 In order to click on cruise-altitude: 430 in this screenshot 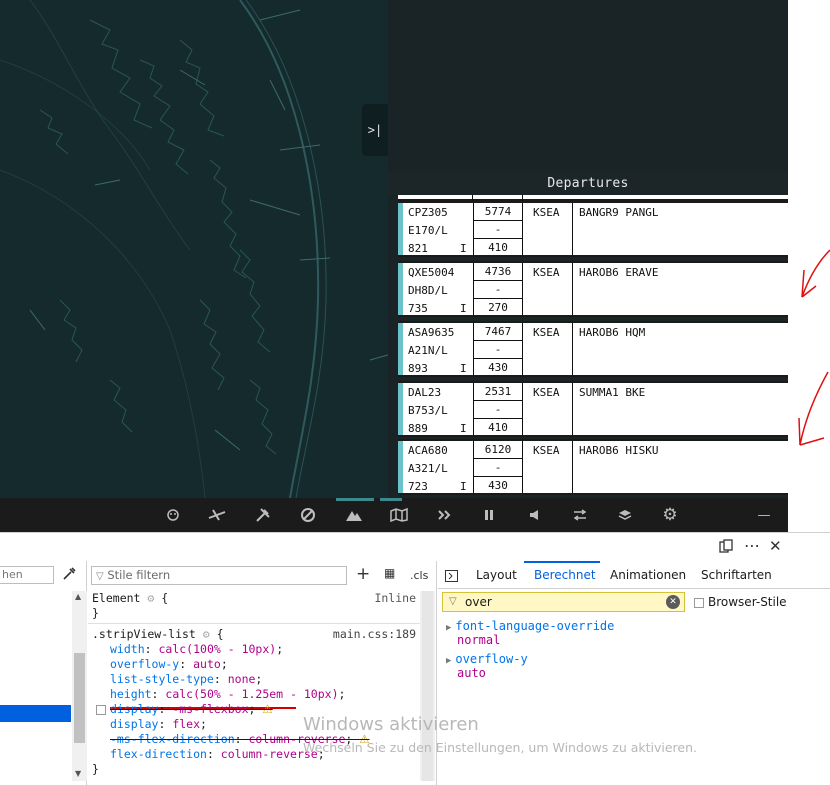, I will do `click(498, 485)`.